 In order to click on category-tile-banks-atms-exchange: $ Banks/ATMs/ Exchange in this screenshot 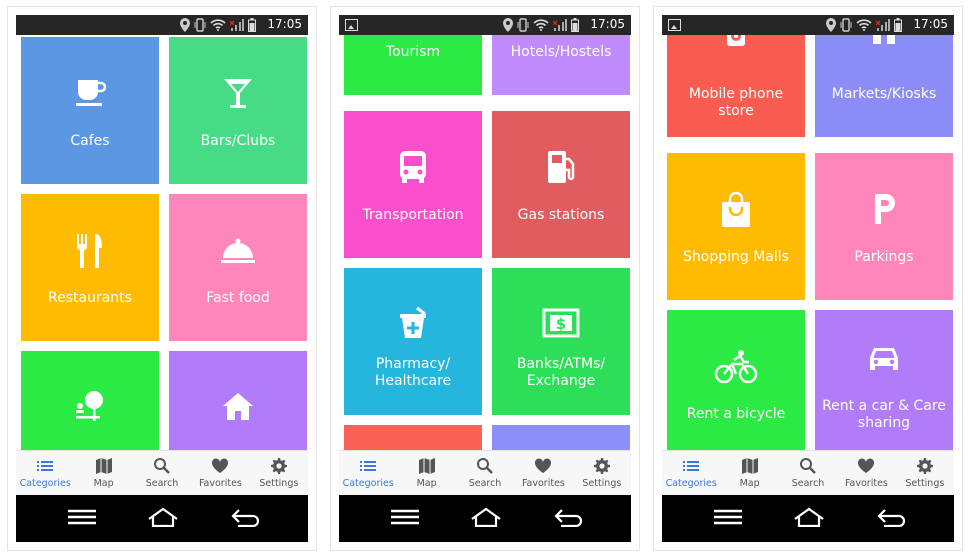, I will do `click(561, 341)`.